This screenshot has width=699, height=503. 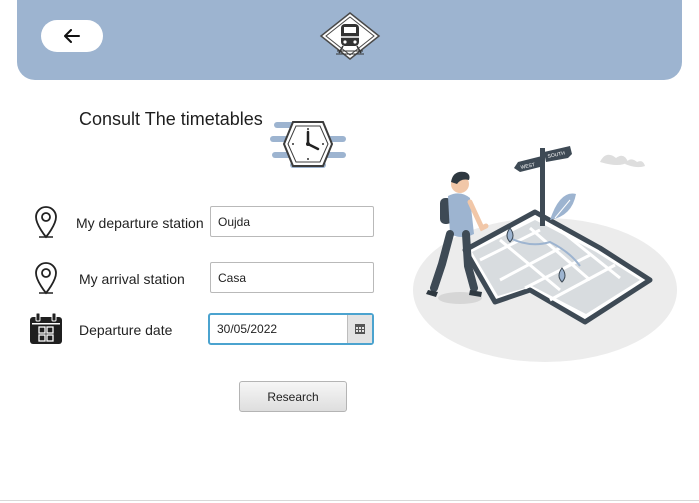 What do you see at coordinates (132, 279) in the screenshot?
I see `arrival-station-label: My arrival station` at bounding box center [132, 279].